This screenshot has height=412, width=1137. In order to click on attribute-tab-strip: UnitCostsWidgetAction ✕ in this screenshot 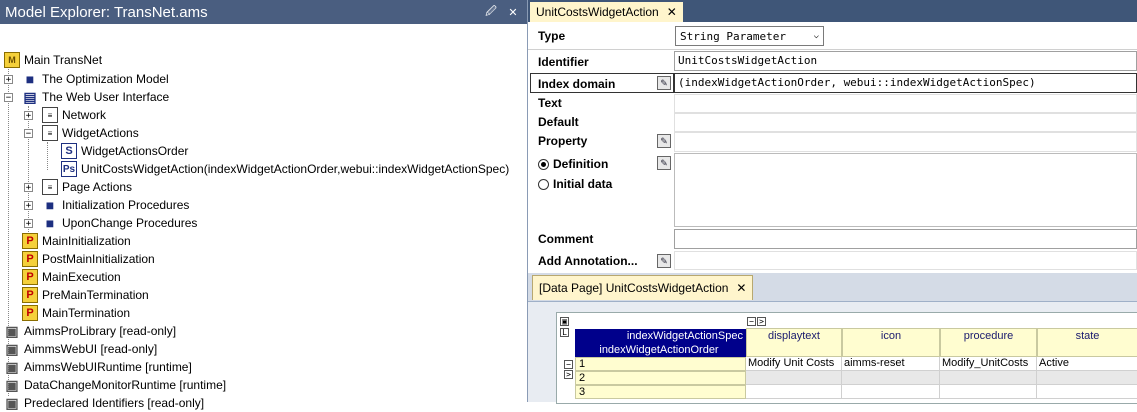, I will do `click(832, 11)`.